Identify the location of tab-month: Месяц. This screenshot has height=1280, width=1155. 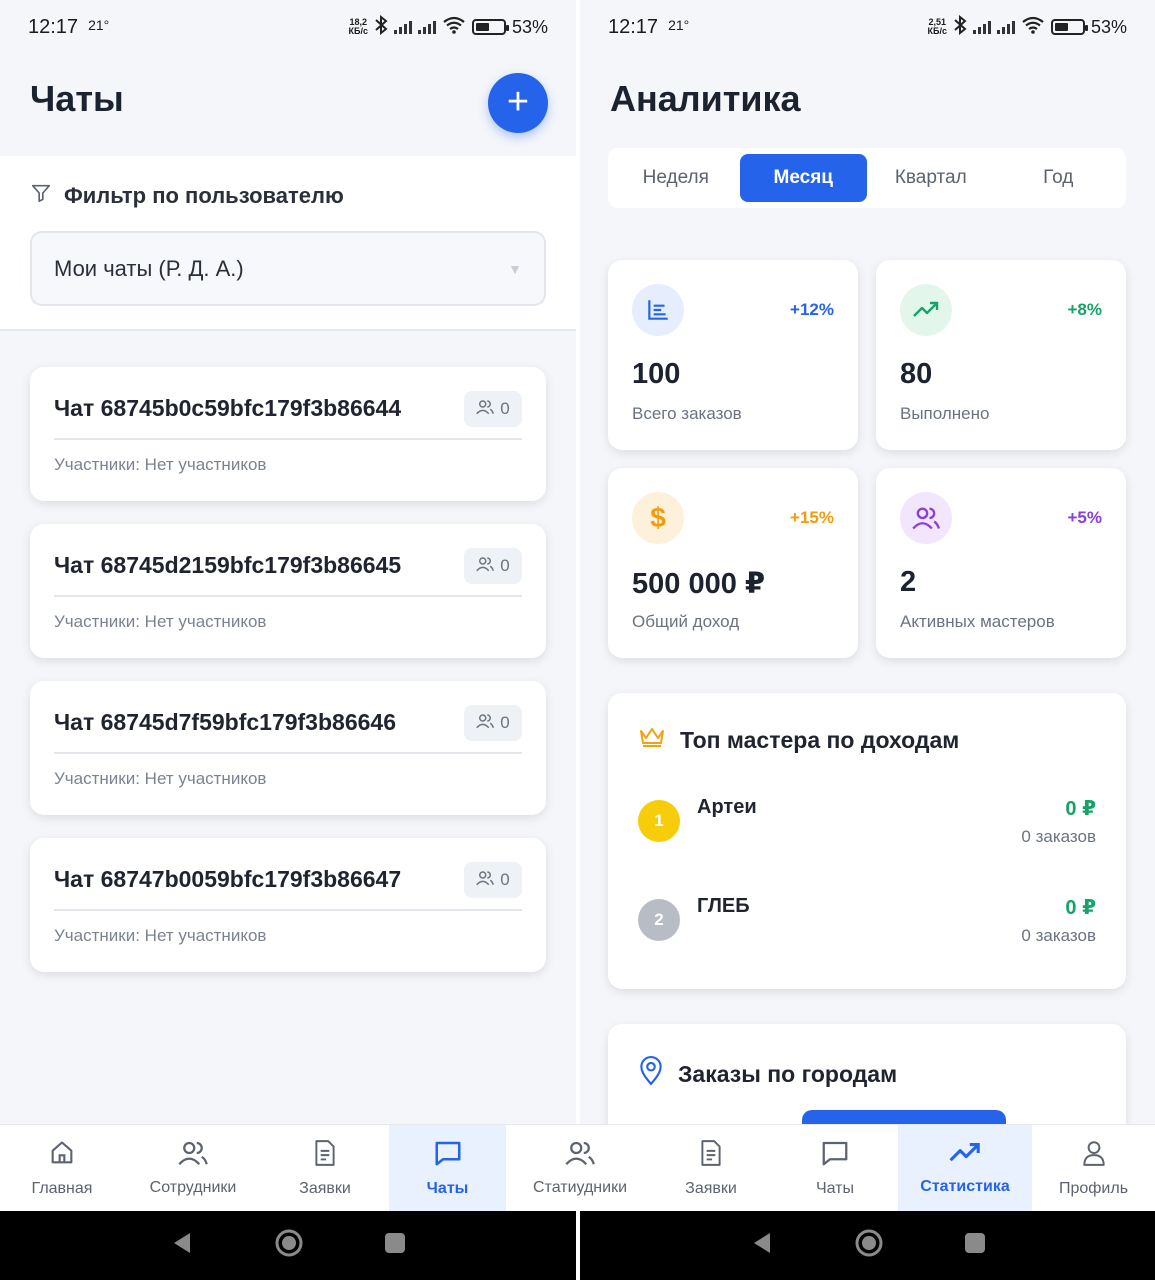
(803, 178).